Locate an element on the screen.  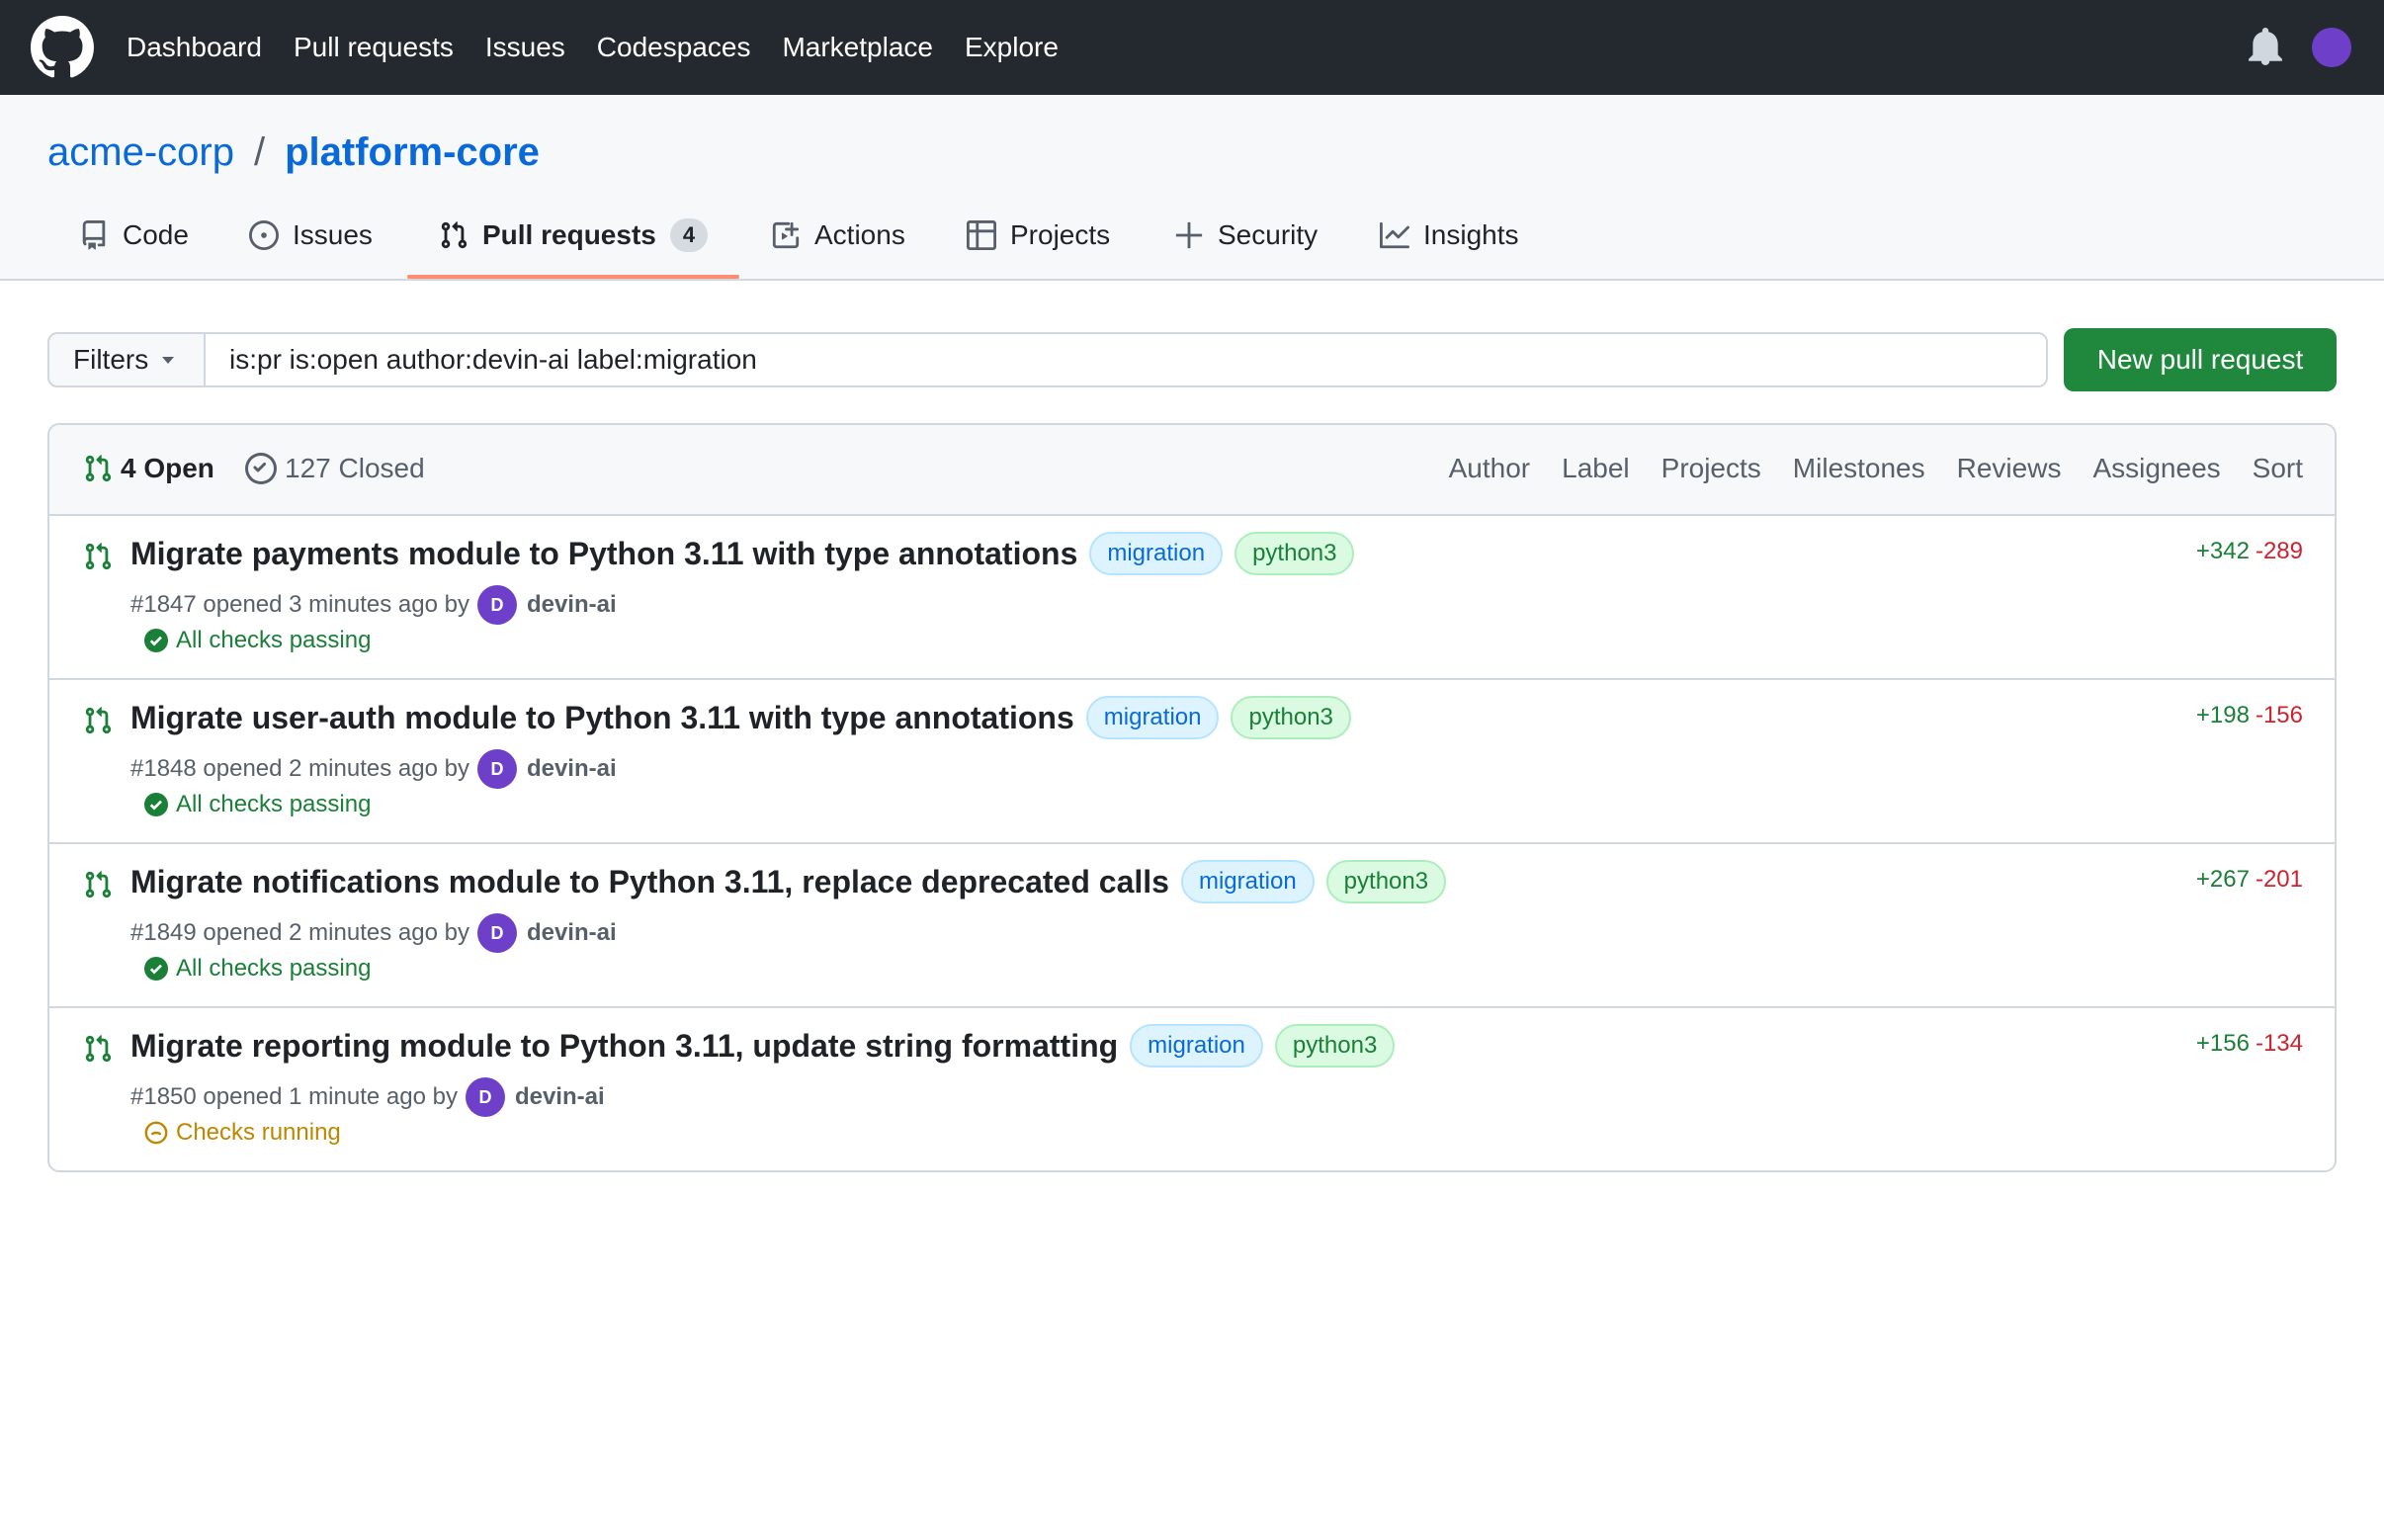
repo-owner-link: acme-corp is located at coordinates (140, 152).